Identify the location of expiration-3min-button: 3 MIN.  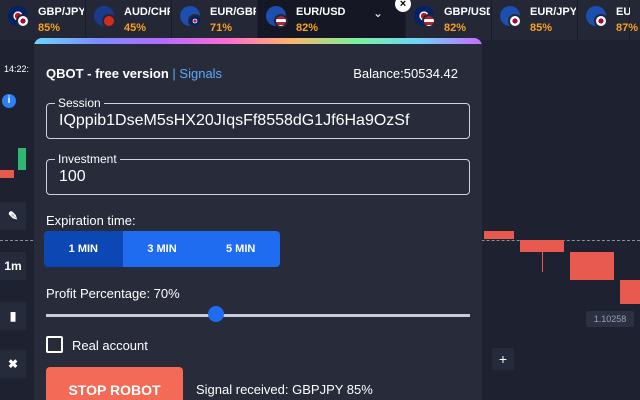
(162, 249).